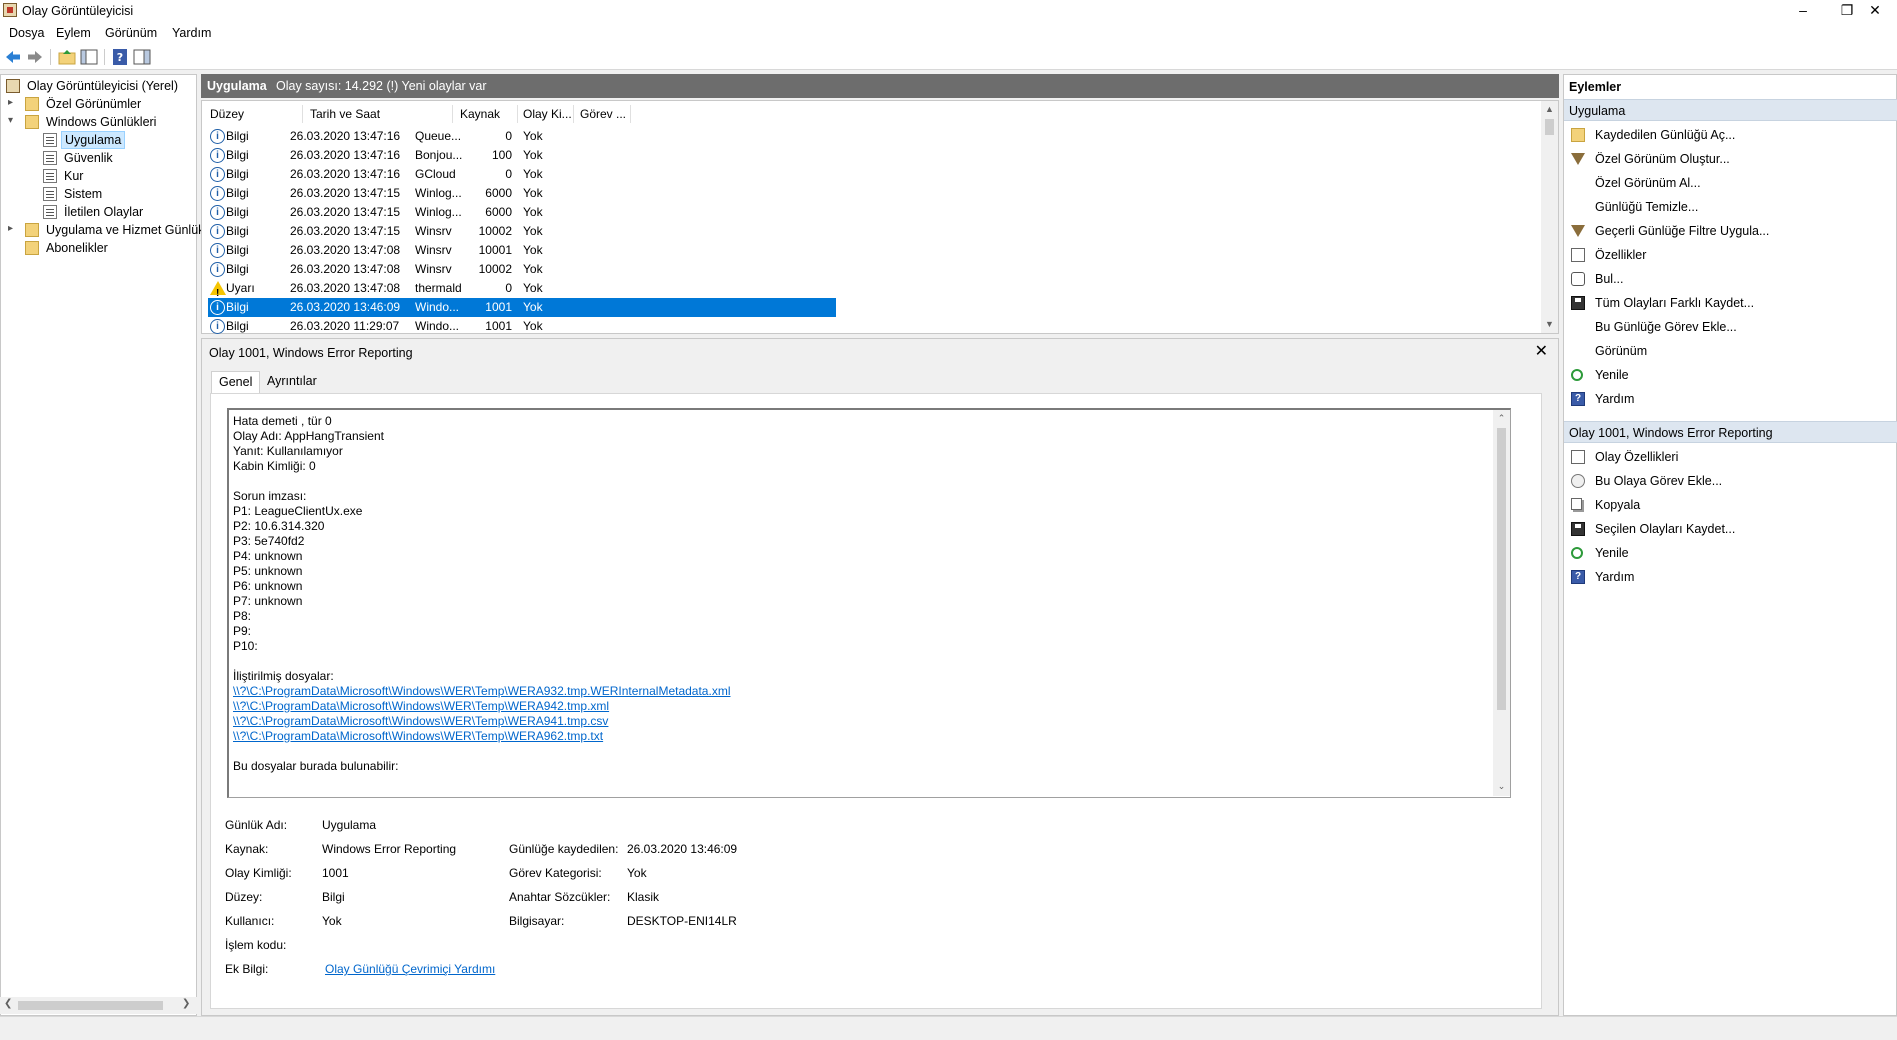  Describe the element at coordinates (227, 114) in the screenshot. I see `column-level: Düzey` at that location.